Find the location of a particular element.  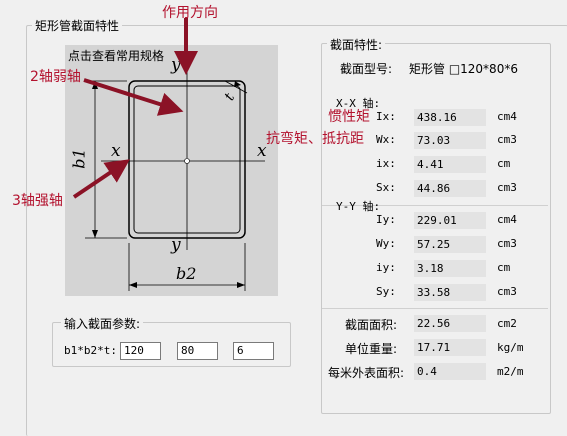

b2-input: 80 is located at coordinates (197, 351).